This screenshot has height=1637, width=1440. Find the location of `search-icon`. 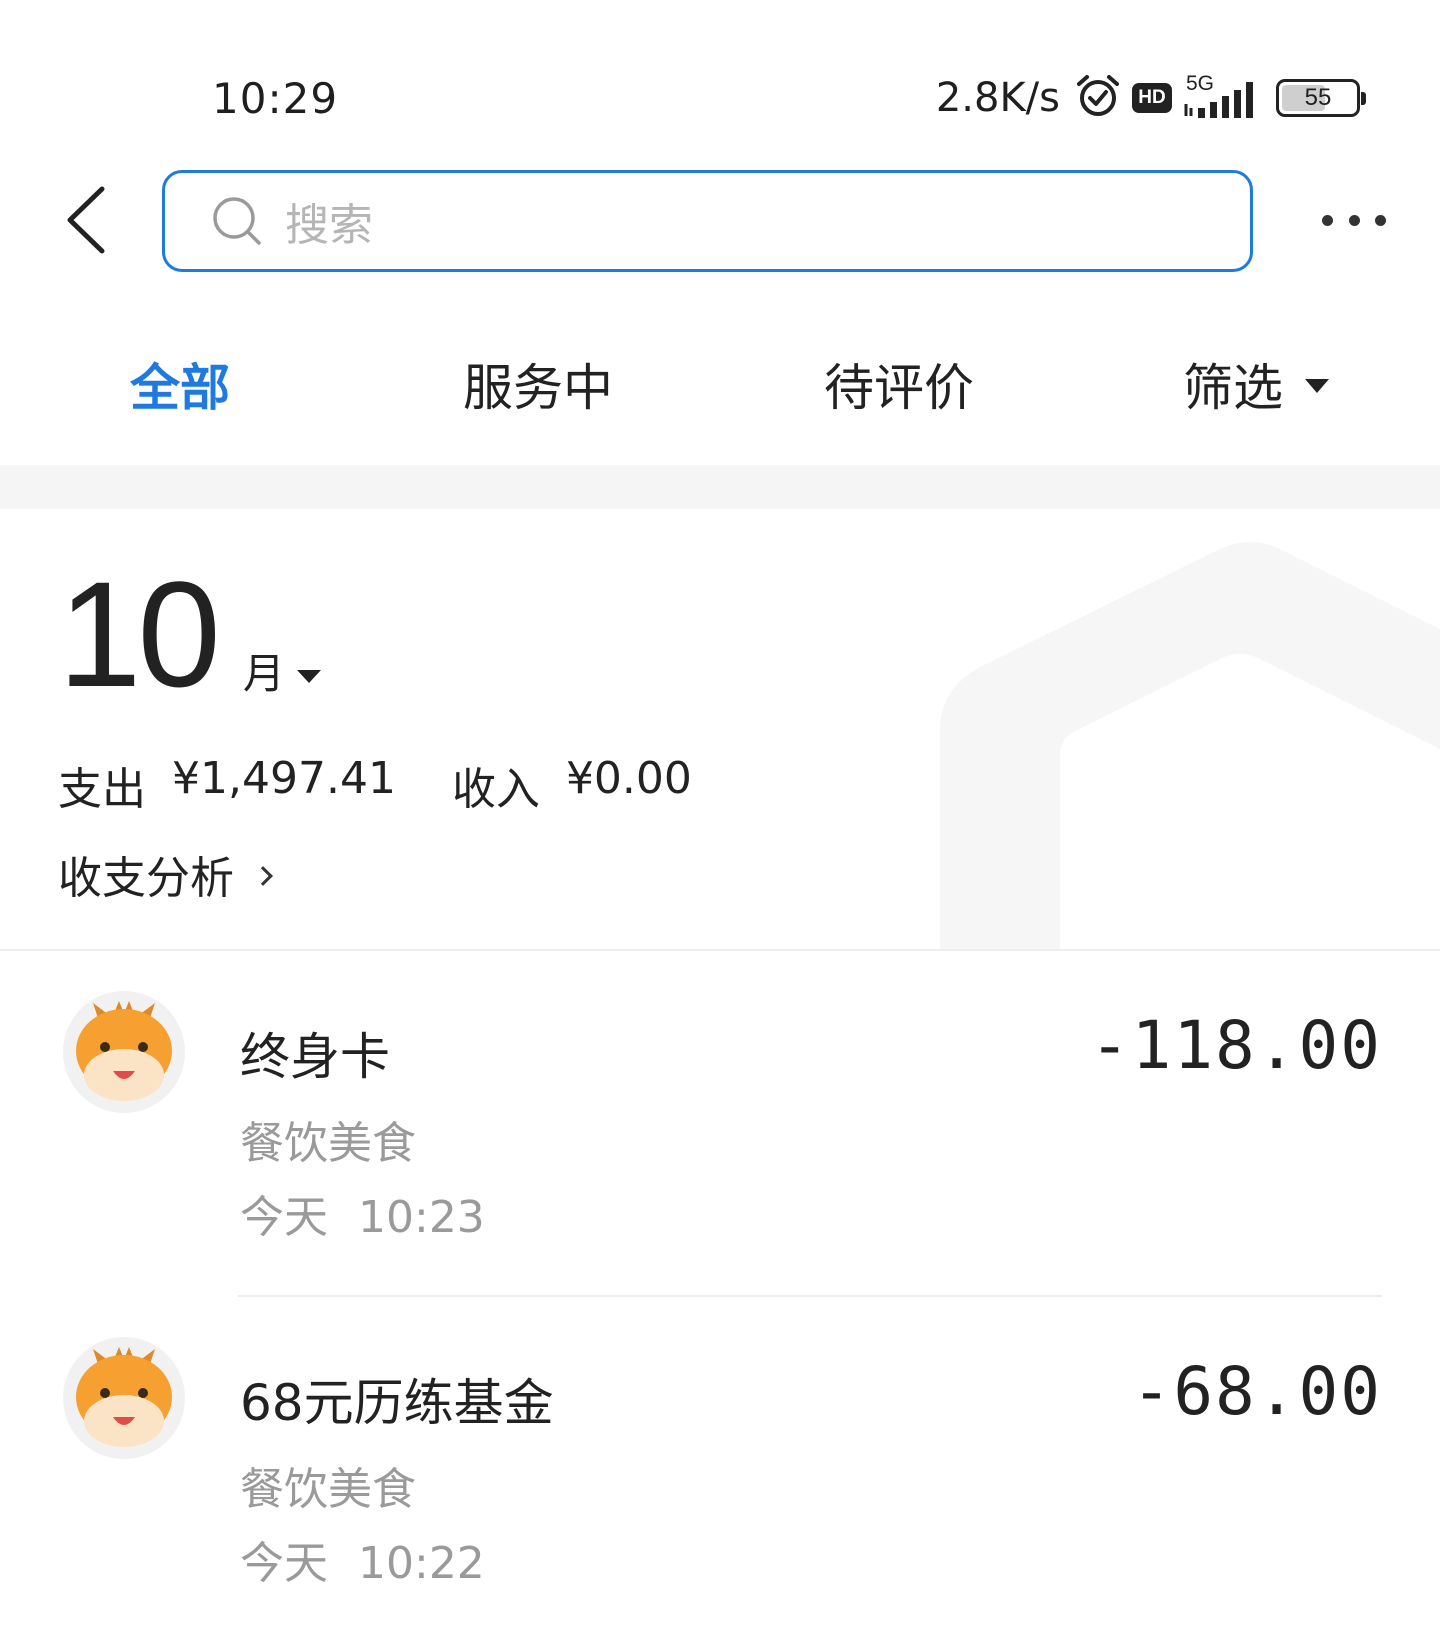

search-icon is located at coordinates (237, 221).